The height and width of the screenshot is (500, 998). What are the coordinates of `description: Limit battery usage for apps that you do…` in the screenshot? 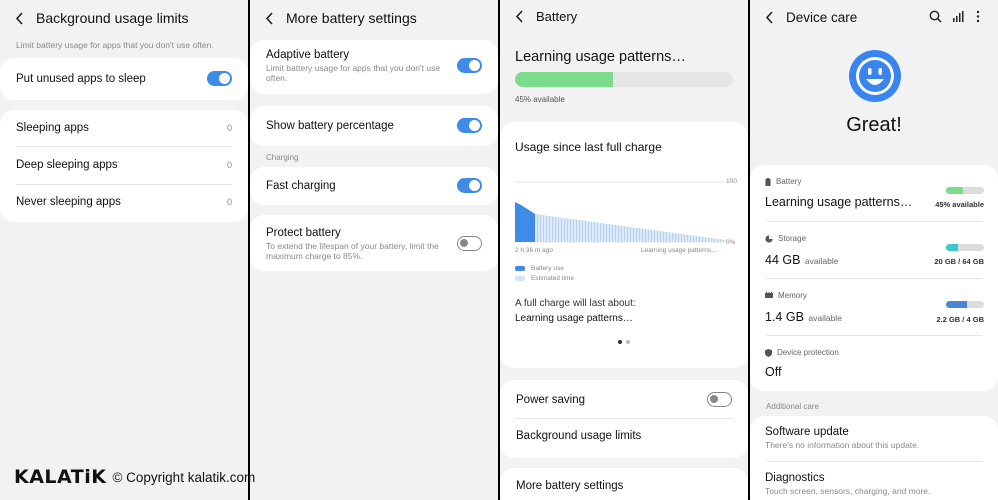 It's located at (115, 45).